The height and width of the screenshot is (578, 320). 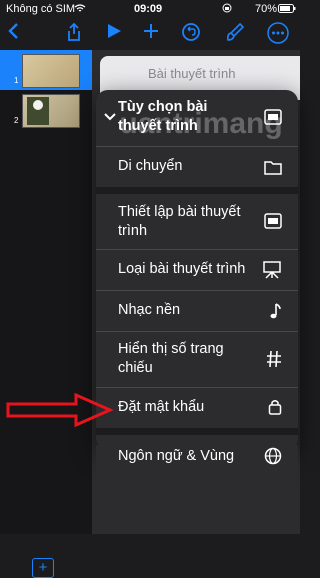 I want to click on share-button, so click(x=74, y=34).